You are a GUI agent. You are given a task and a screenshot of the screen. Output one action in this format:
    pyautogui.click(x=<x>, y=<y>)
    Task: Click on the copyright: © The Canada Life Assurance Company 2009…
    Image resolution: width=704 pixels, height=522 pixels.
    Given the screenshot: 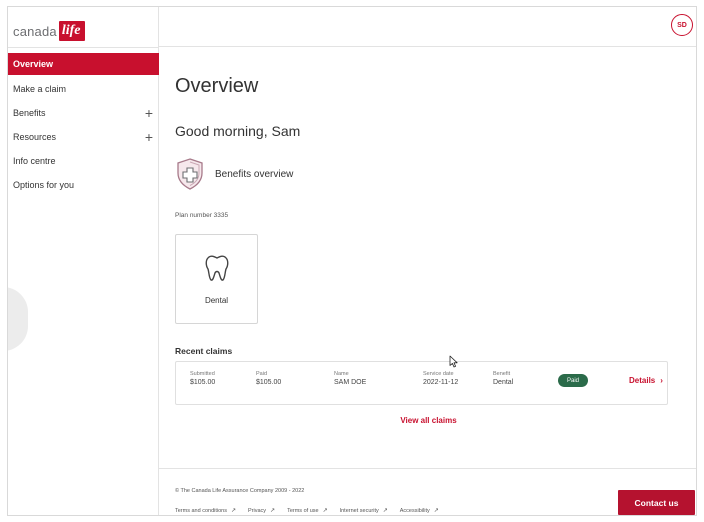 What is the action you would take?
    pyautogui.click(x=240, y=491)
    